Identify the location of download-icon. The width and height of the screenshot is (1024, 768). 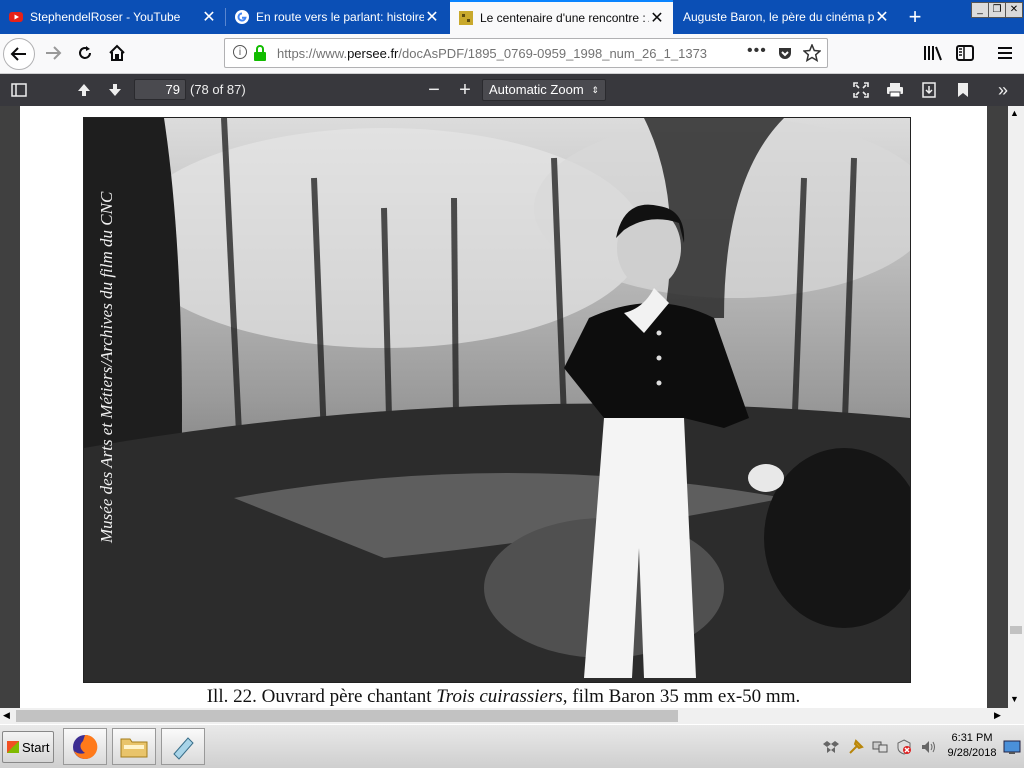
(929, 90).